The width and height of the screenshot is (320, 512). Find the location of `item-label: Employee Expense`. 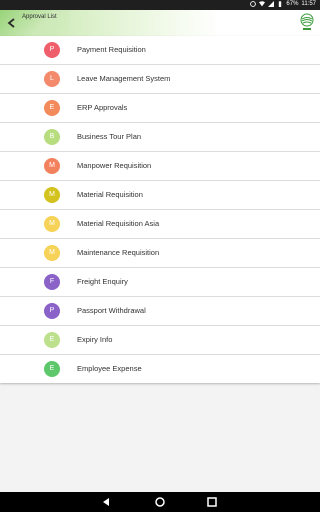

item-label: Employee Expense is located at coordinates (109, 368).